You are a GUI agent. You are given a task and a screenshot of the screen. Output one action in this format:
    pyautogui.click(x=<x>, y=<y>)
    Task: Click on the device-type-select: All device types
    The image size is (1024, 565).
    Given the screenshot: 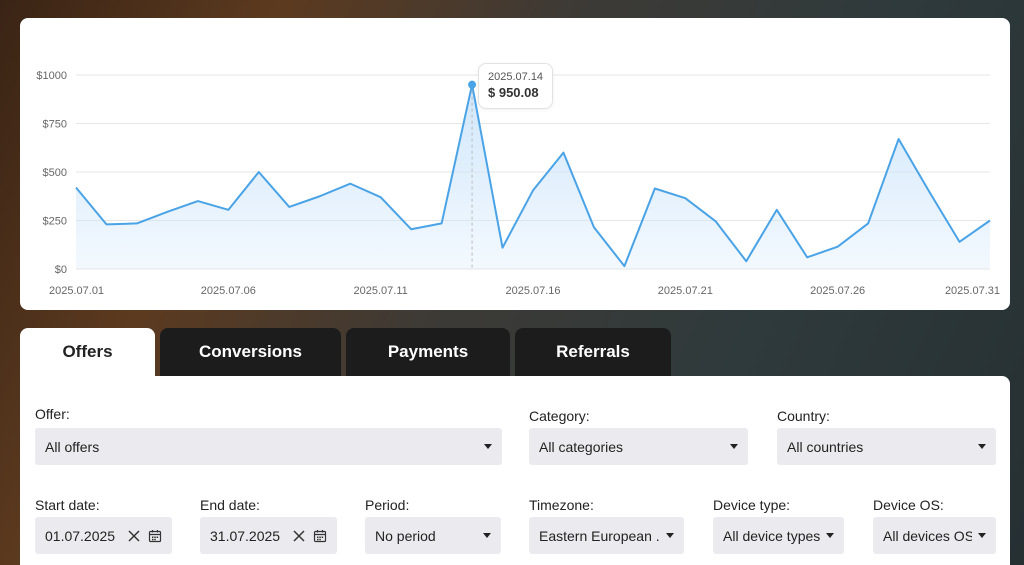 What is the action you would take?
    pyautogui.click(x=778, y=535)
    